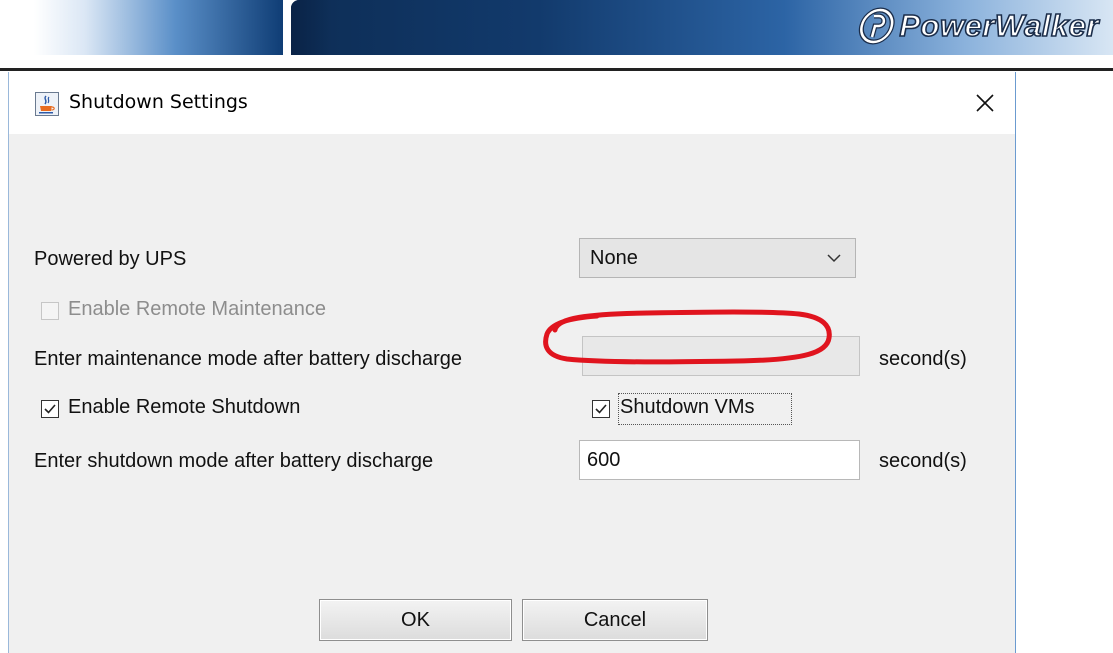 The width and height of the screenshot is (1113, 653). Describe the element at coordinates (877, 26) in the screenshot. I see `powerwalker-logo-icon` at that location.